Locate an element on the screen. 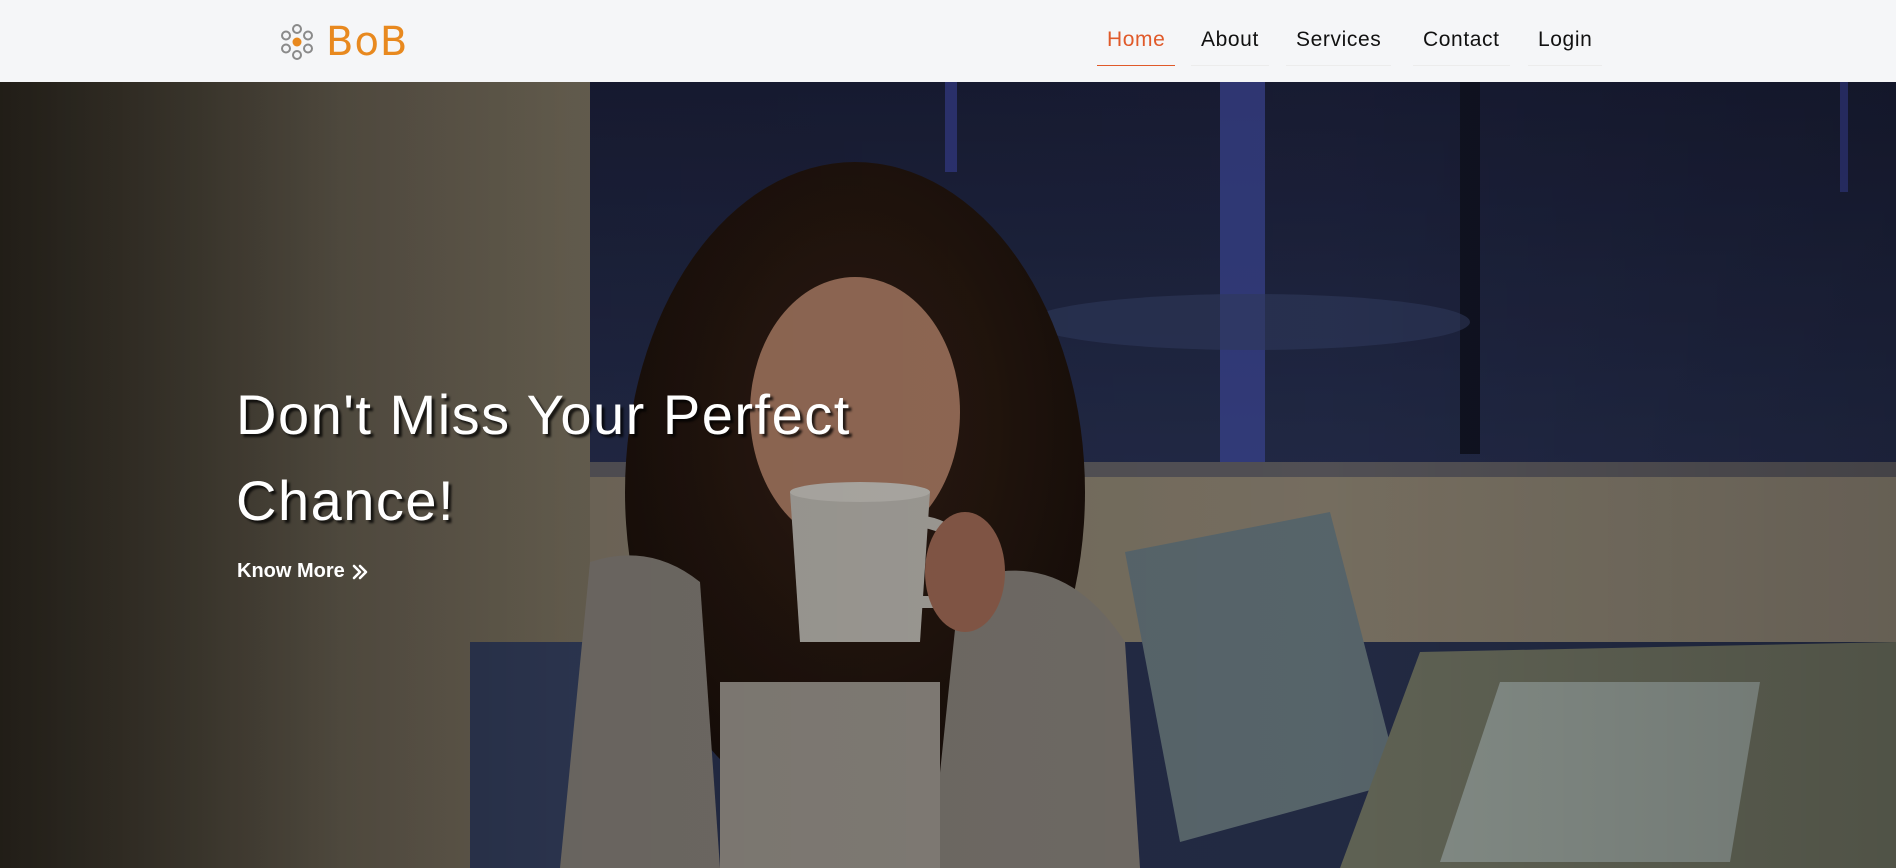  dots-cluster-icon is located at coordinates (297, 42).